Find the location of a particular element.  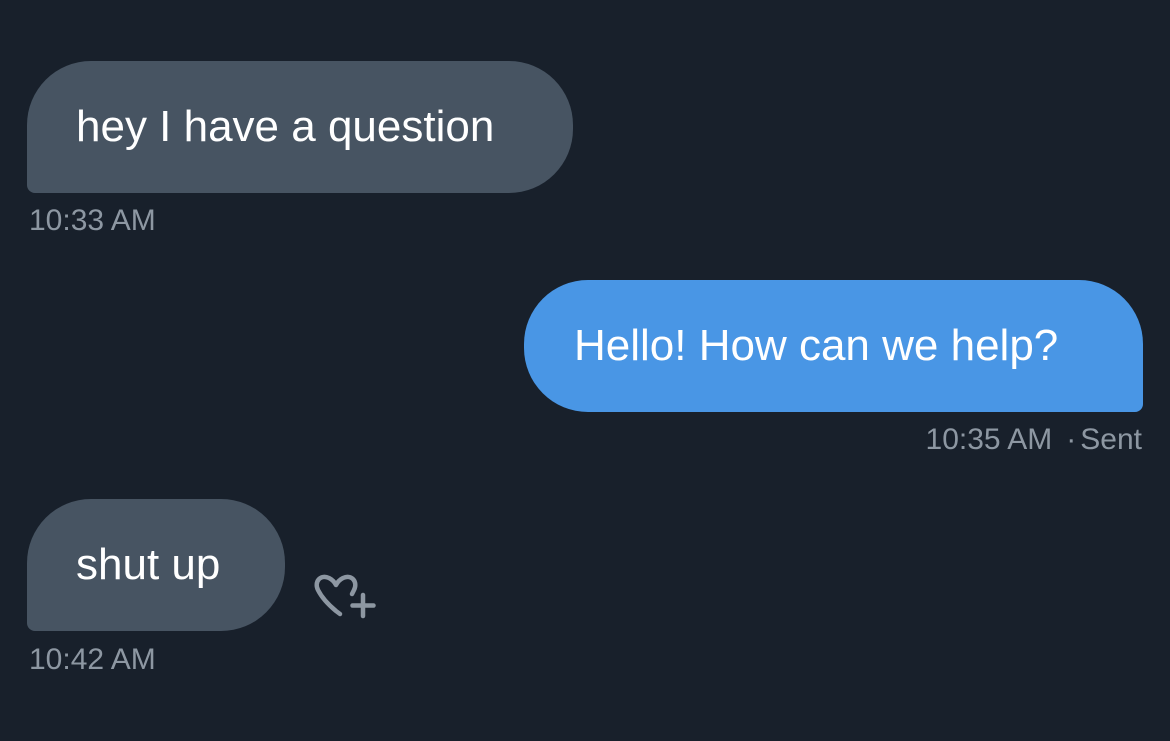

message-bubble-received: shut up is located at coordinates (156, 565).